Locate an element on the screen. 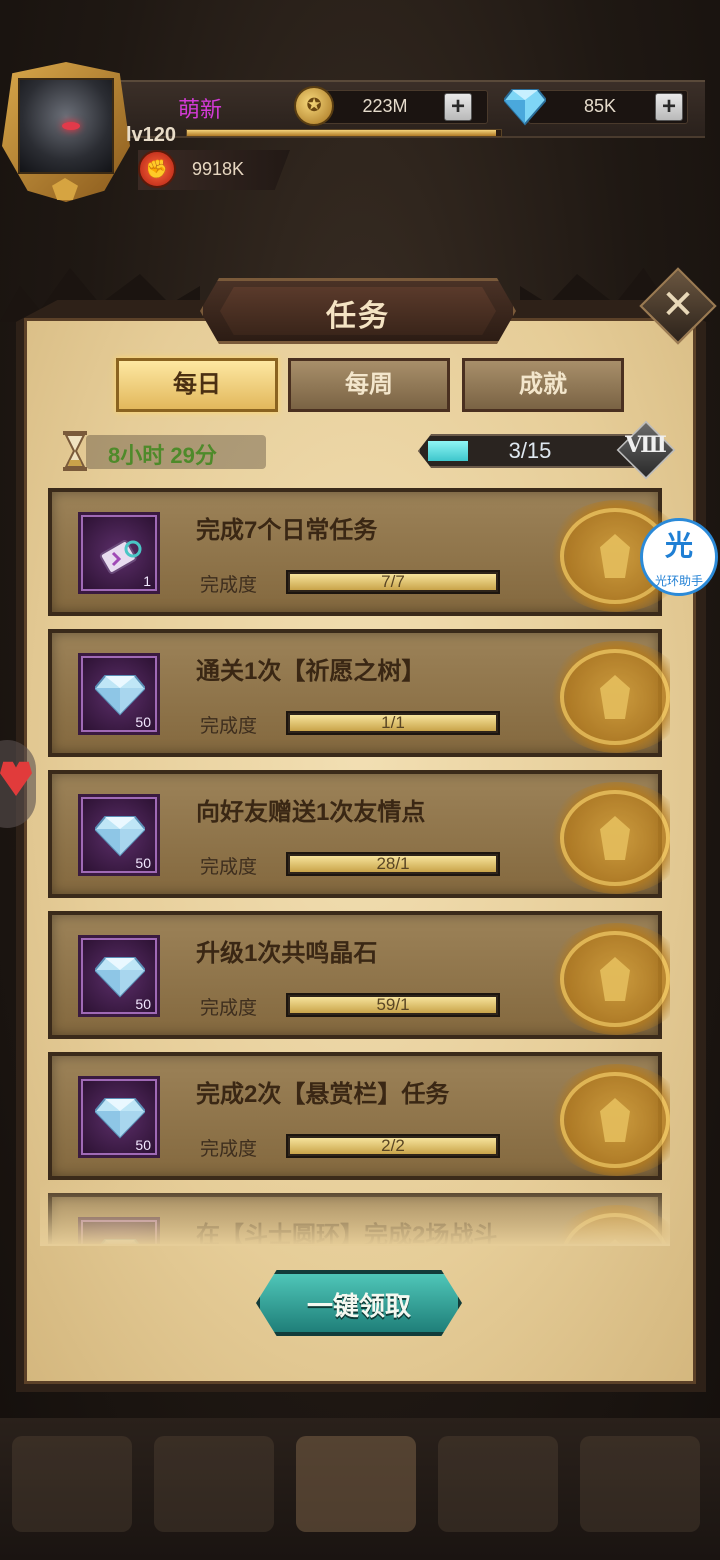  task-card: 50 完成2次【悬赏栏】任务完成度 2/2 is located at coordinates (359, 1116).